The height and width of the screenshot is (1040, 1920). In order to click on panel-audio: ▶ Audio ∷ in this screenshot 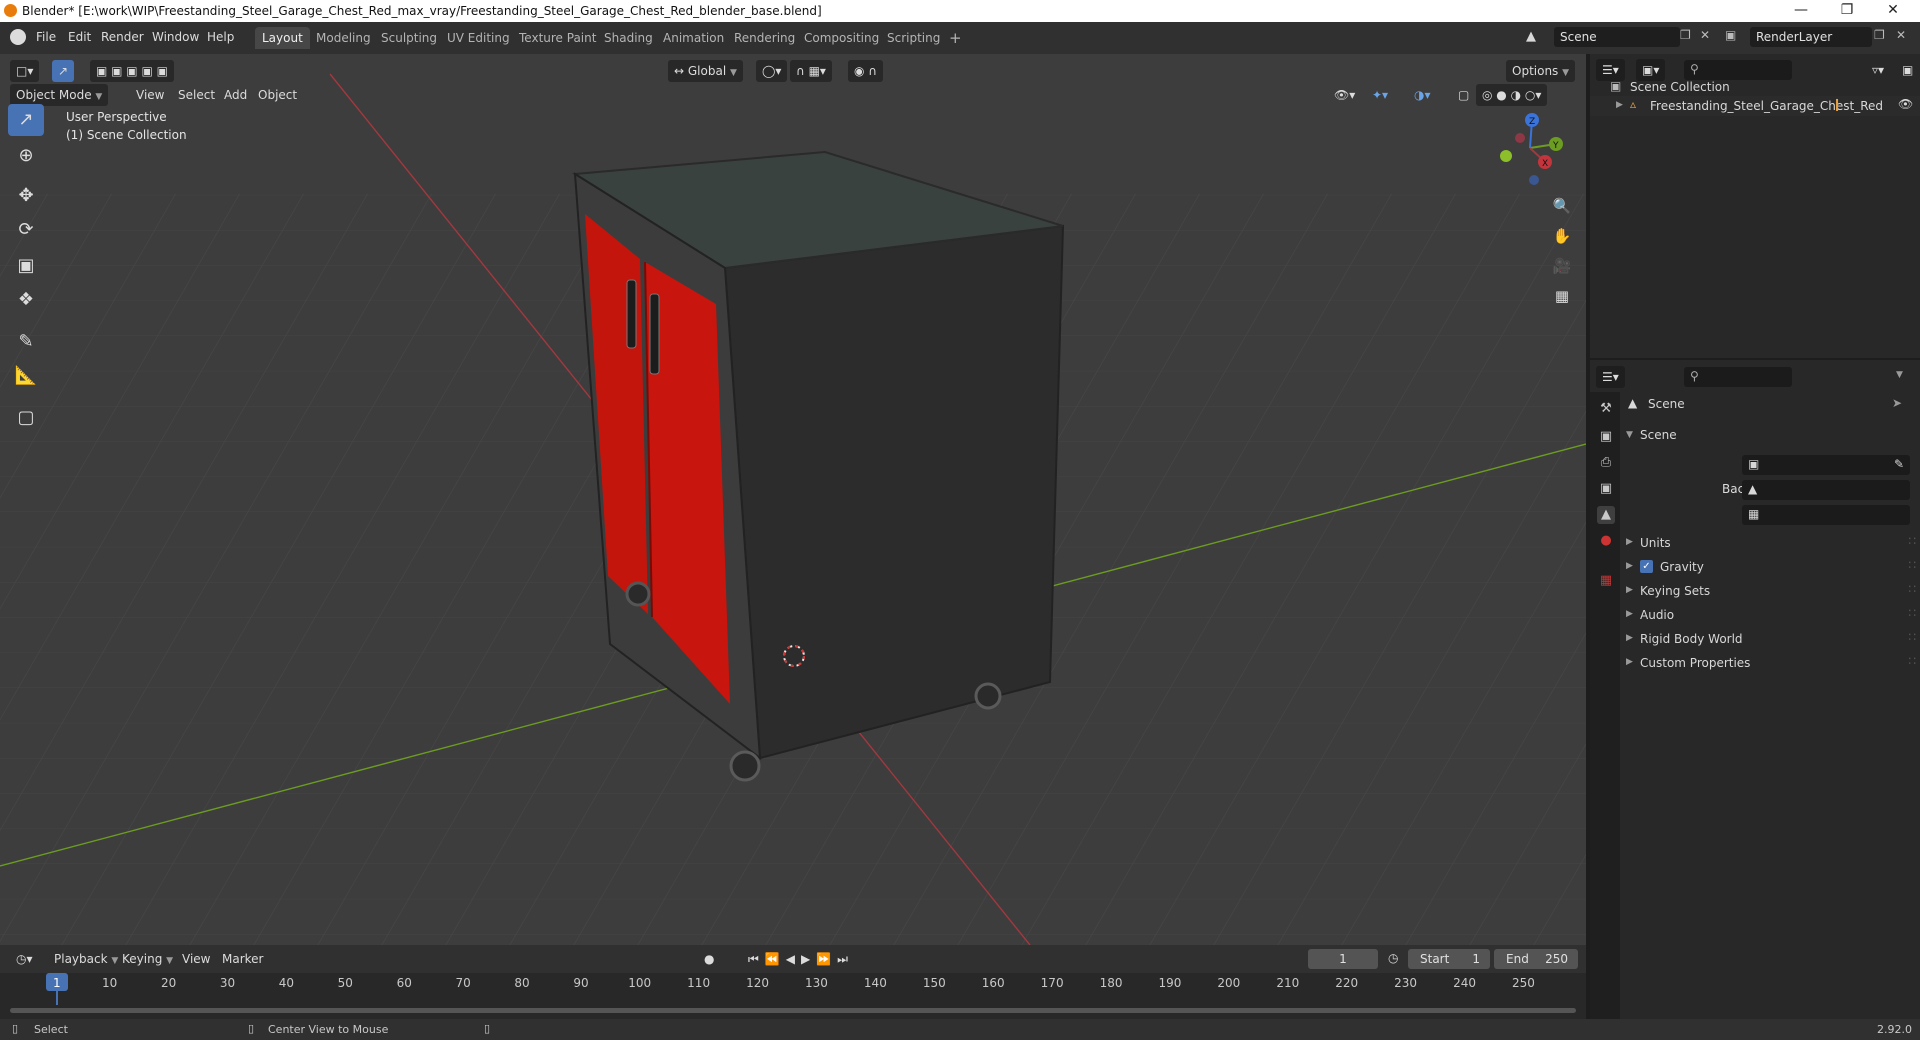, I will do `click(1763, 616)`.